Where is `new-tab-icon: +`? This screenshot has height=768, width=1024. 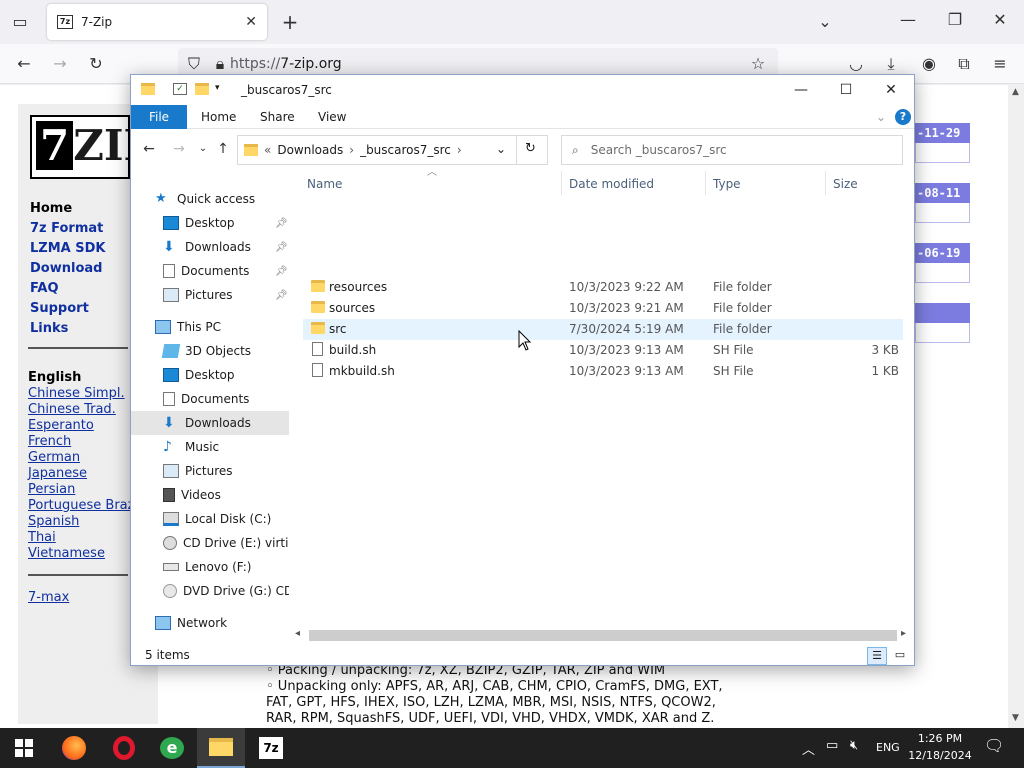
new-tab-icon: + is located at coordinates (290, 22).